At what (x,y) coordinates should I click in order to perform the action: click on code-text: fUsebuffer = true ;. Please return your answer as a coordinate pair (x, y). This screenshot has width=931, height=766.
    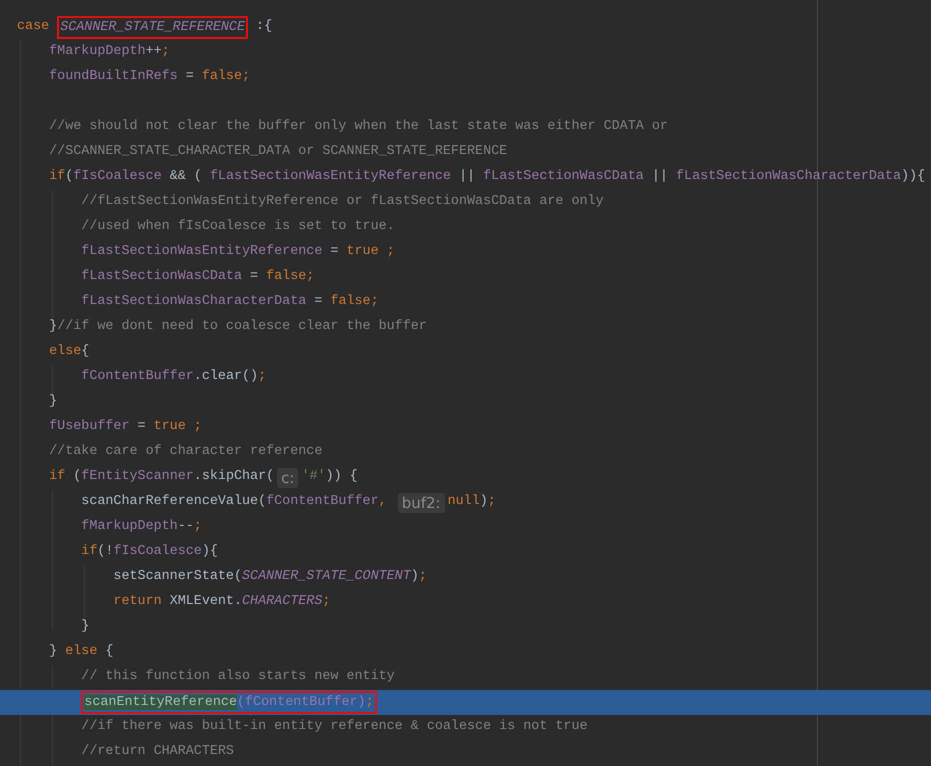
    Looking at the image, I should click on (125, 427).